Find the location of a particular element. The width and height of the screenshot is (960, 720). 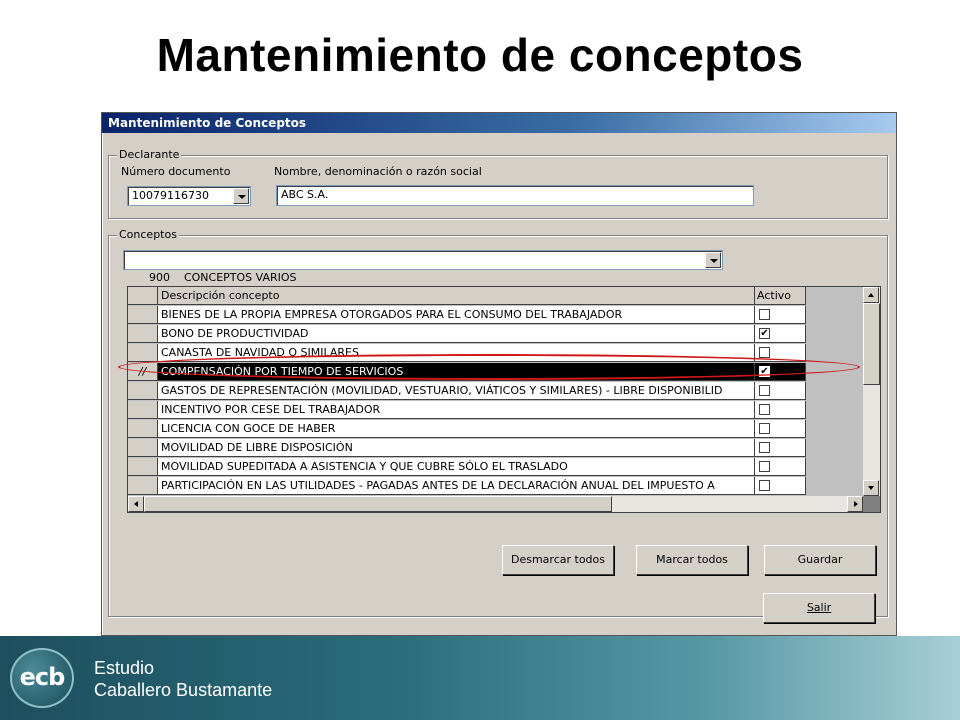

scroll-right-button is located at coordinates (855, 504).